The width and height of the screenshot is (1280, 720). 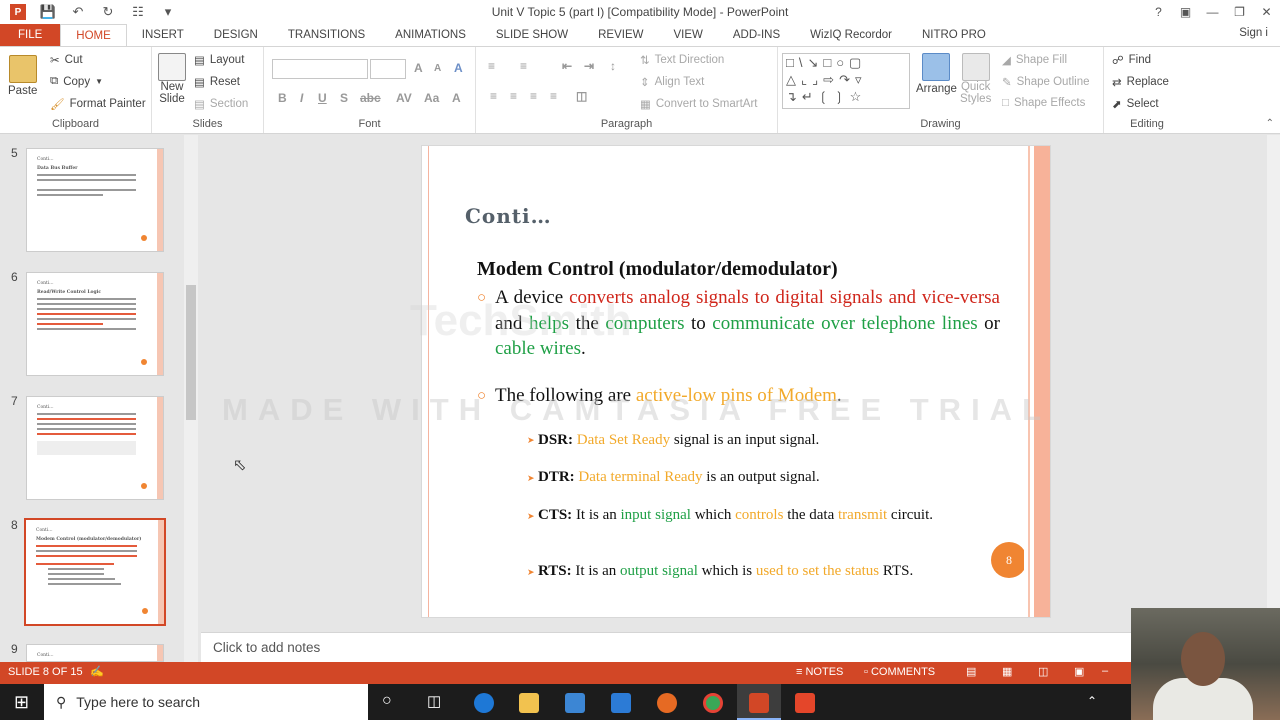 I want to click on spell-check-icon: ✍, so click(x=97, y=671).